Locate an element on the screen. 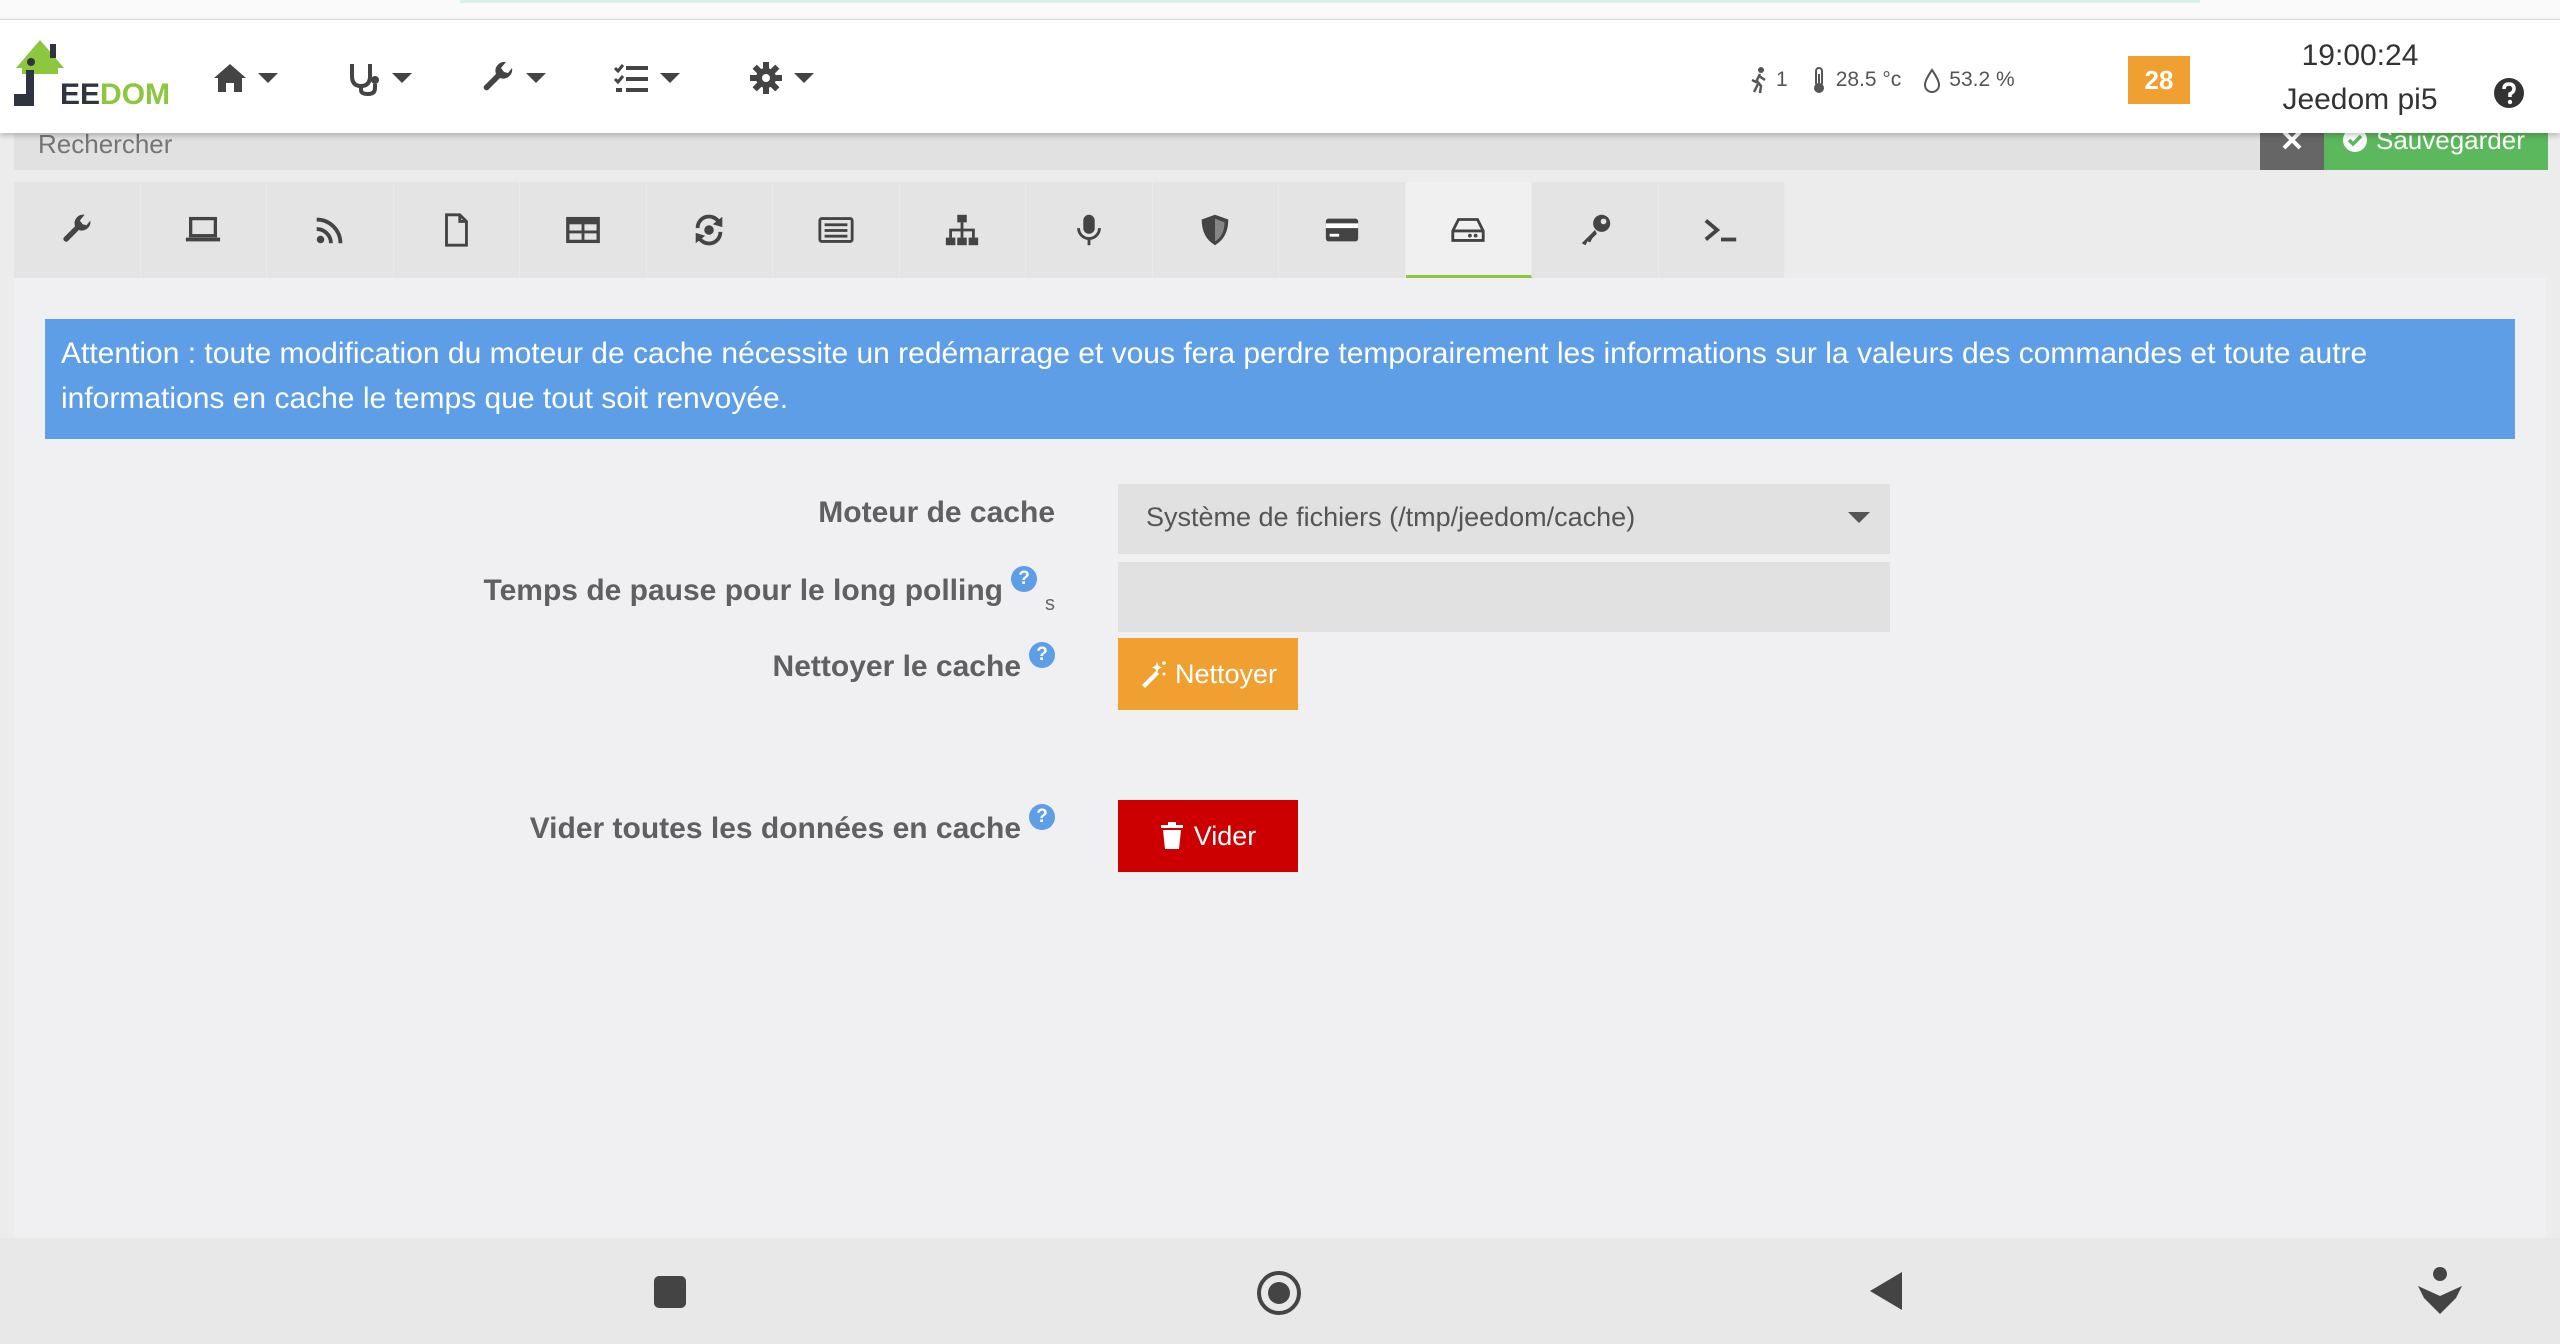  table-icon is located at coordinates (582, 230).